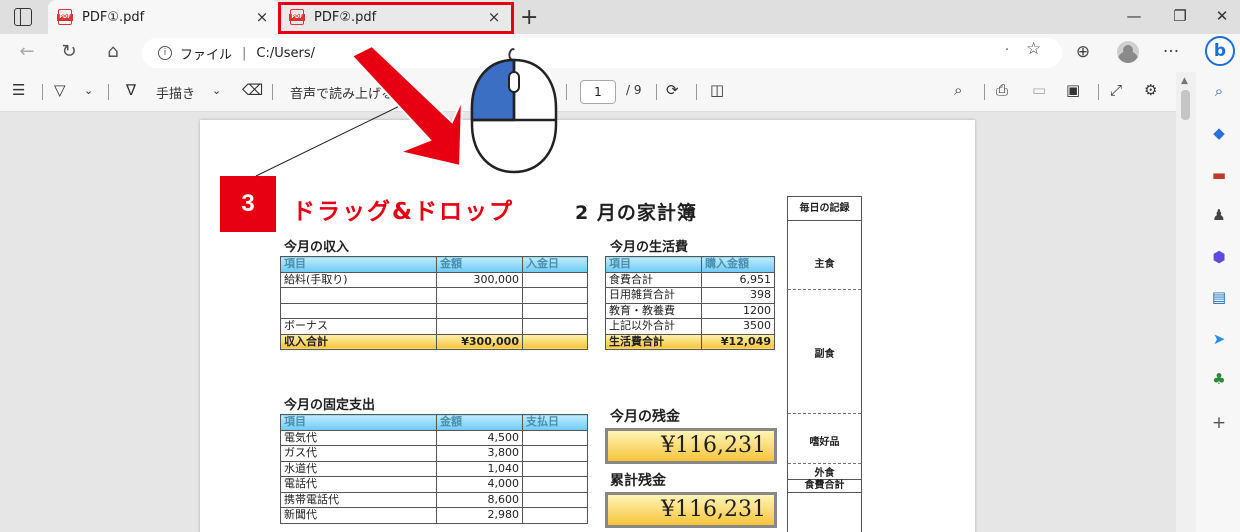 The image size is (1240, 532). Describe the element at coordinates (1219, 133) in the screenshot. I see `shopping-tag-icon: ◆` at that location.